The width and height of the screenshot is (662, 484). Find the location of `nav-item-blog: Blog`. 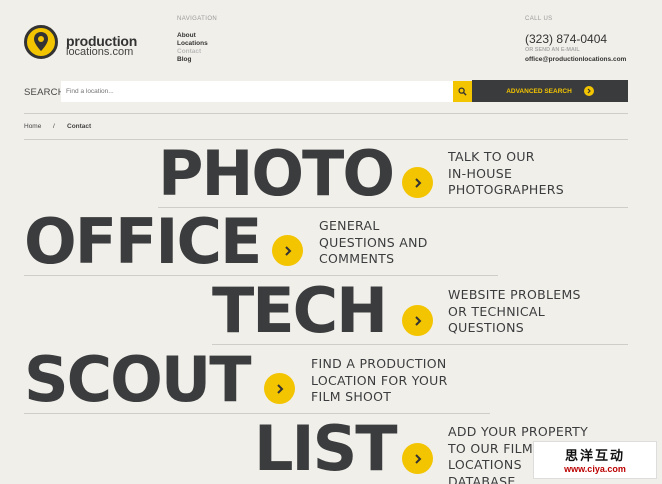

nav-item-blog: Blog is located at coordinates (192, 60).